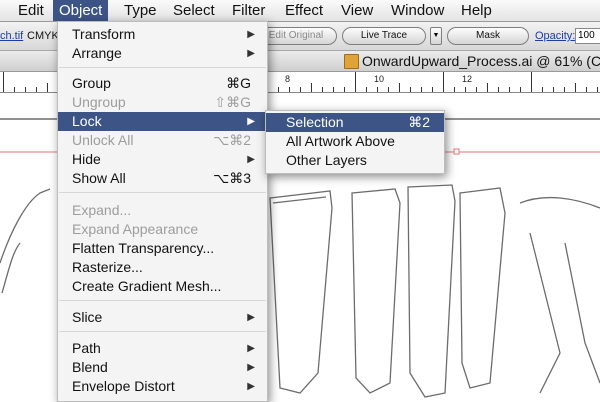 This screenshot has width=600, height=402. I want to click on menu-filter: Filter, so click(248, 10).